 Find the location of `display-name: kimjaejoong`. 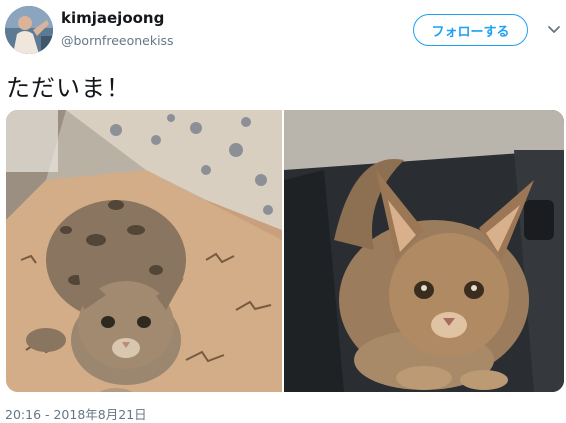

display-name: kimjaejoong is located at coordinates (112, 18).